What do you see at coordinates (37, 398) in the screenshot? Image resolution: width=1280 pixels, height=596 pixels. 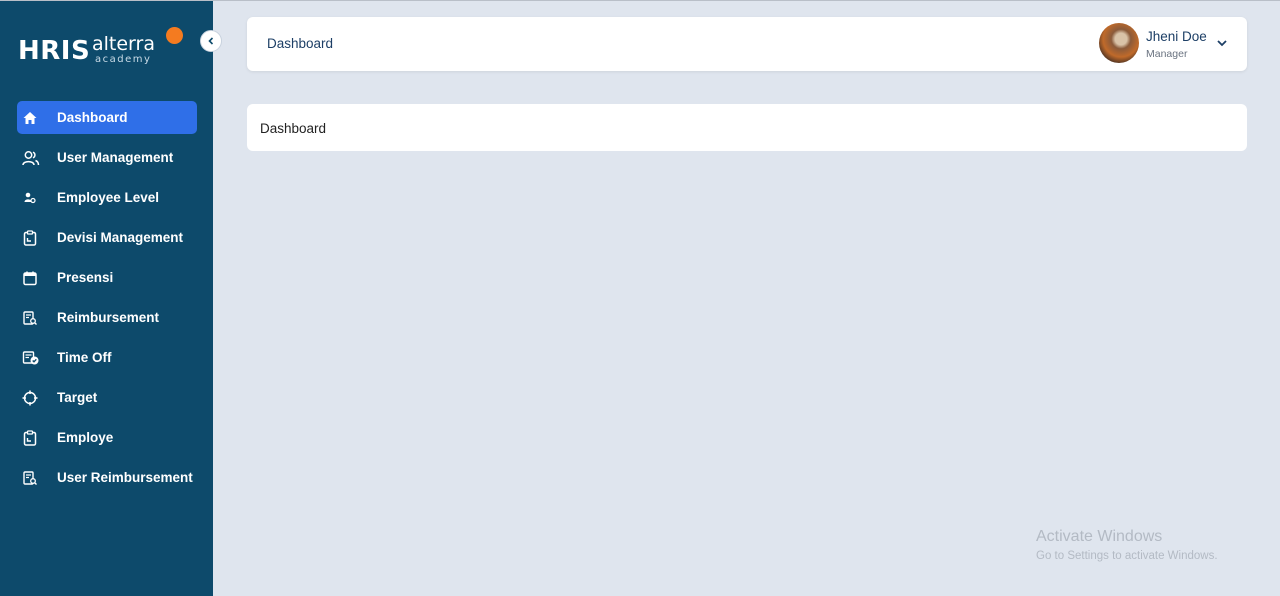 I see `crosshair-icon` at bounding box center [37, 398].